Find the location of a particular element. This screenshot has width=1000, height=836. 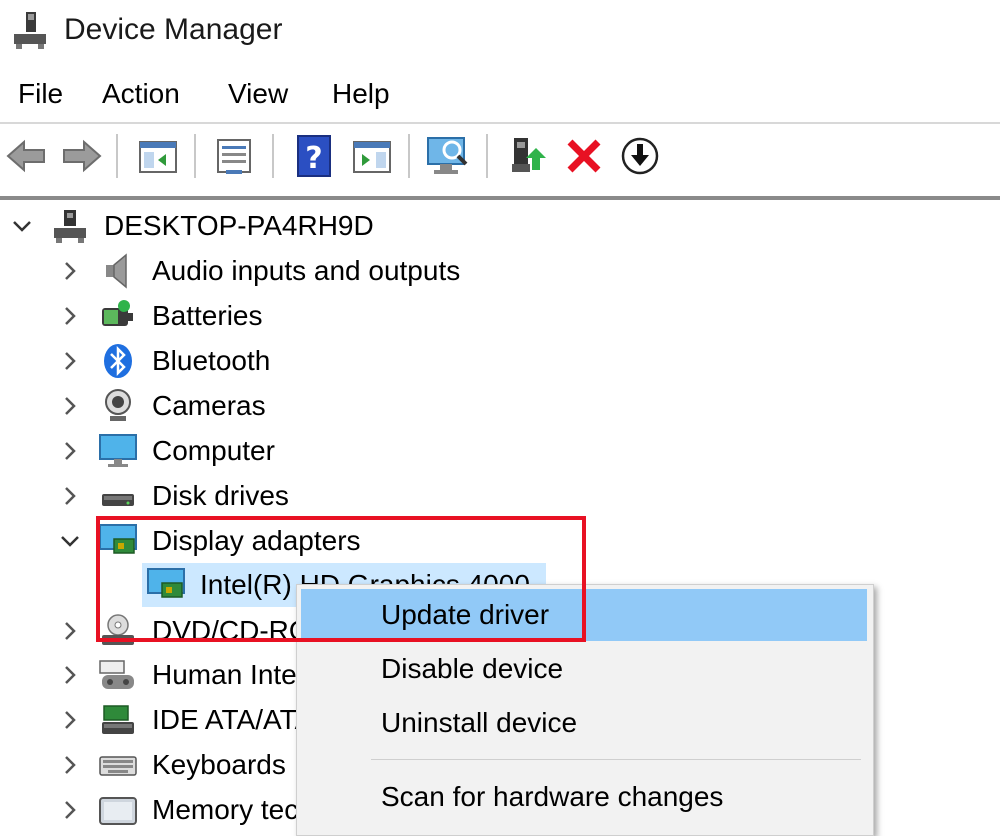

toolbar-divider is located at coordinates (500, 123).